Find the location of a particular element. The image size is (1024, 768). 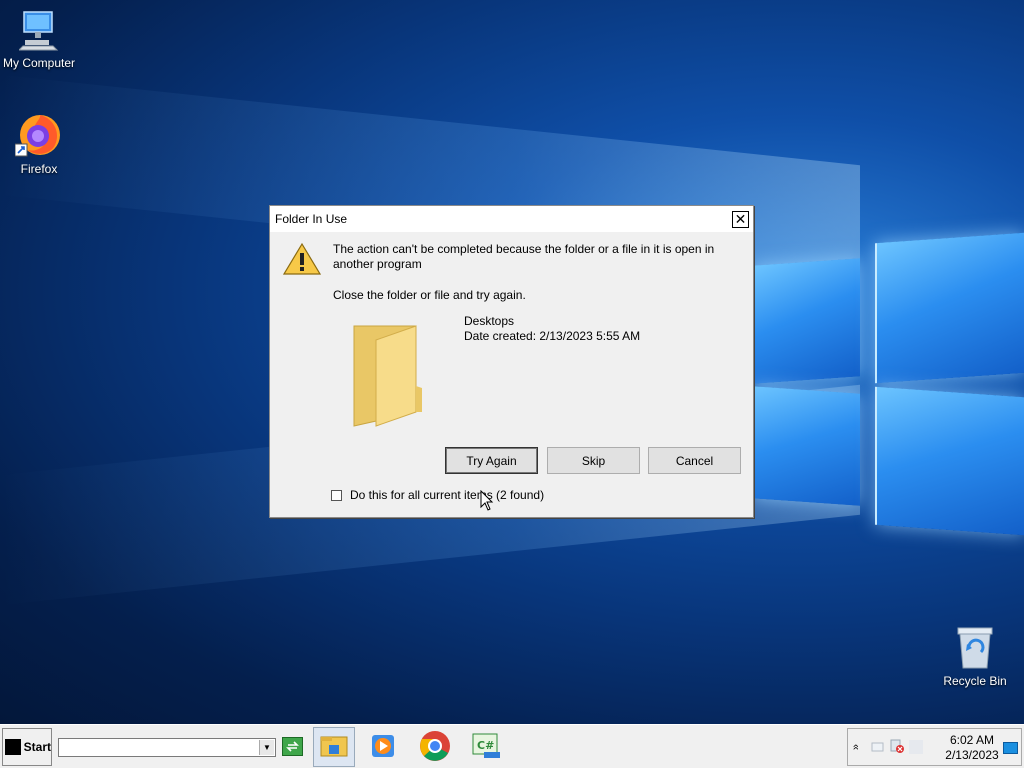

apply-all-checkbox is located at coordinates (336, 495).